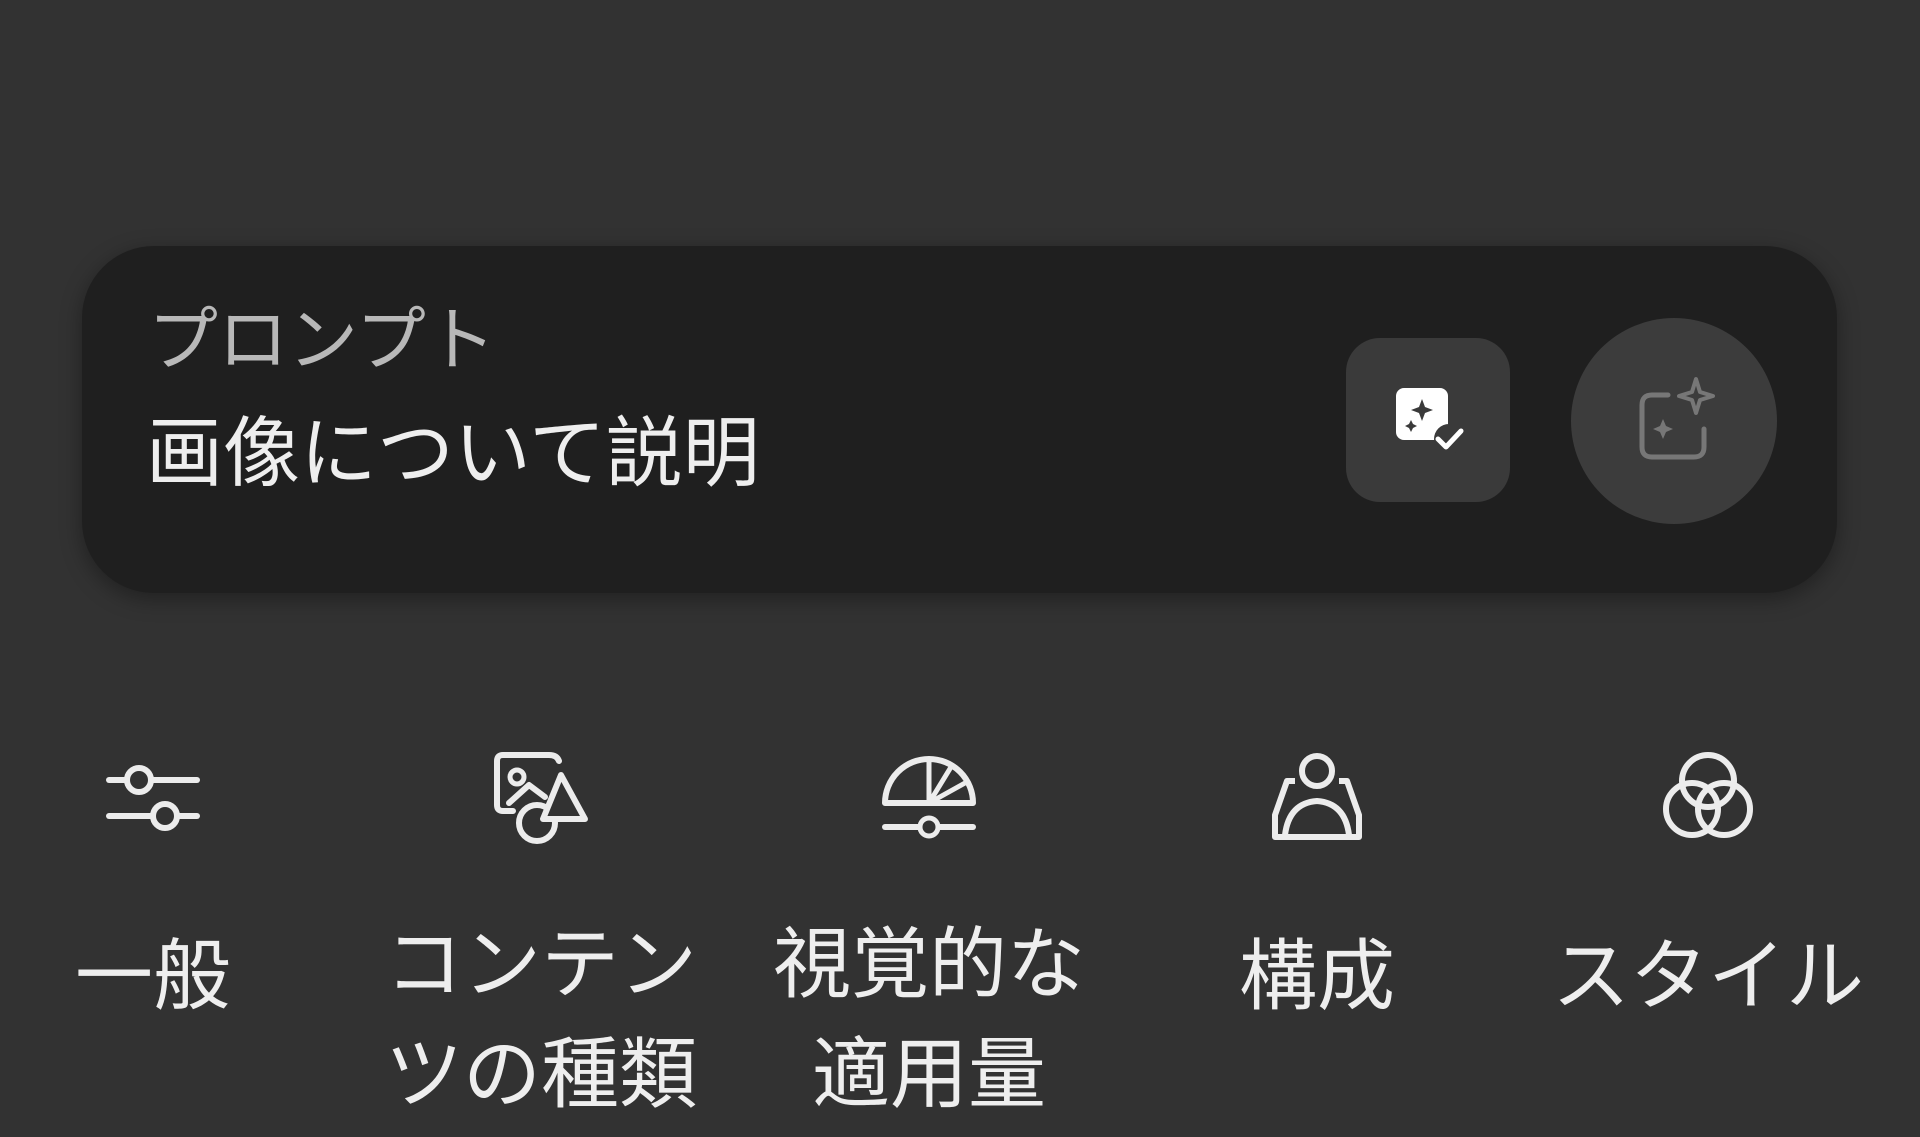 This screenshot has height=1137, width=1920. Describe the element at coordinates (928, 1020) in the screenshot. I see `tab-label: 視覚的な適用量` at that location.